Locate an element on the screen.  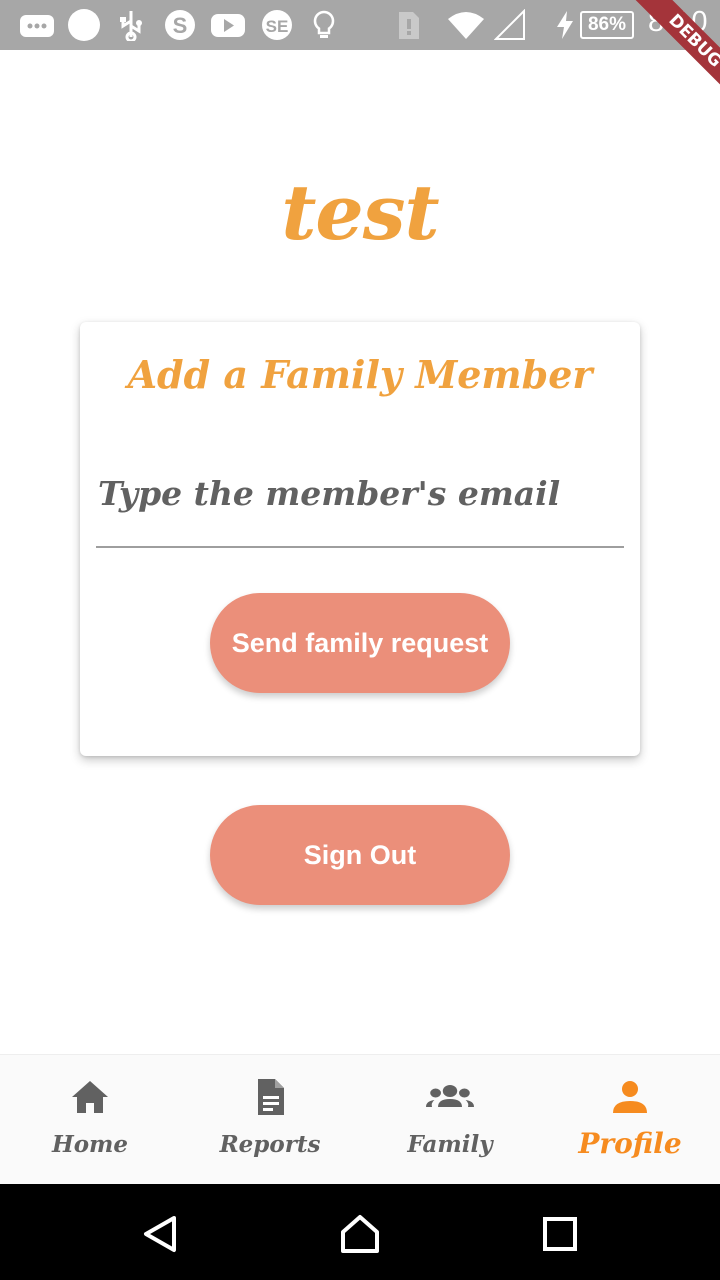
nav-item-home: Home is located at coordinates (90, 1120).